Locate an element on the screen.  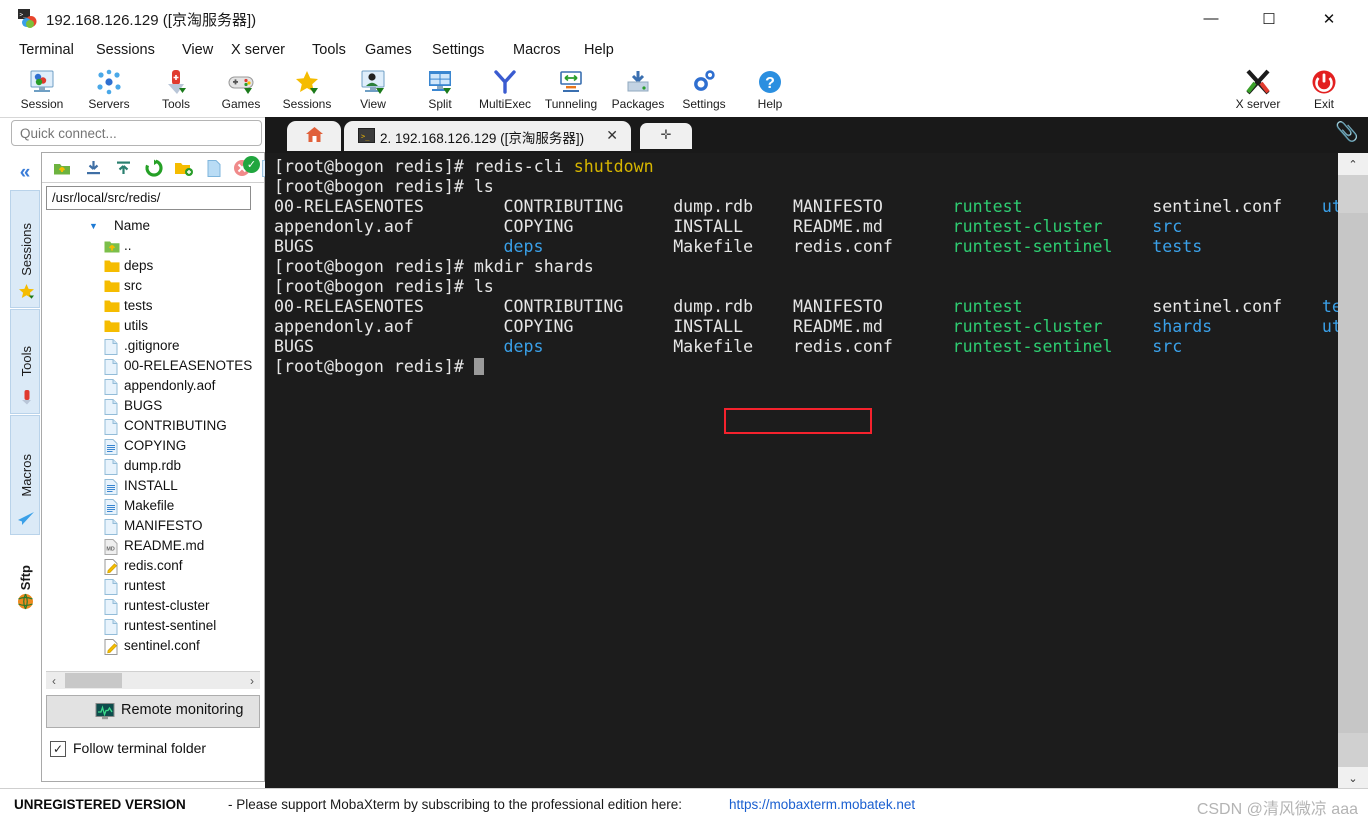
toolbar-button-split: Split is located at coordinates (440, 91).